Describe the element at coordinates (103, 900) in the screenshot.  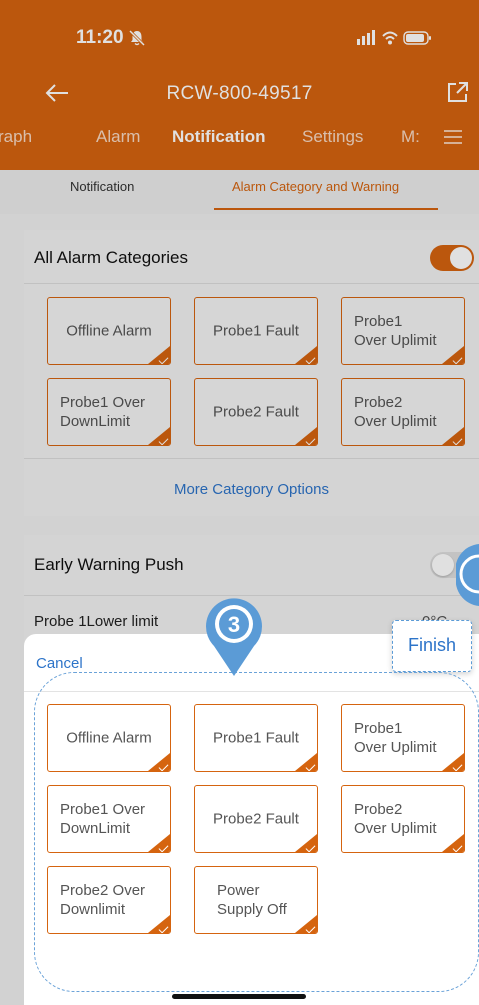
I see `chip-label: Probe2 Over Downlimit` at that location.